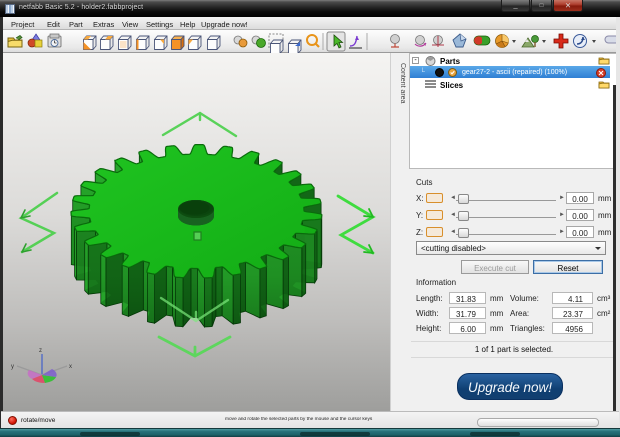  I want to click on svg-text: z, so click(40, 351).